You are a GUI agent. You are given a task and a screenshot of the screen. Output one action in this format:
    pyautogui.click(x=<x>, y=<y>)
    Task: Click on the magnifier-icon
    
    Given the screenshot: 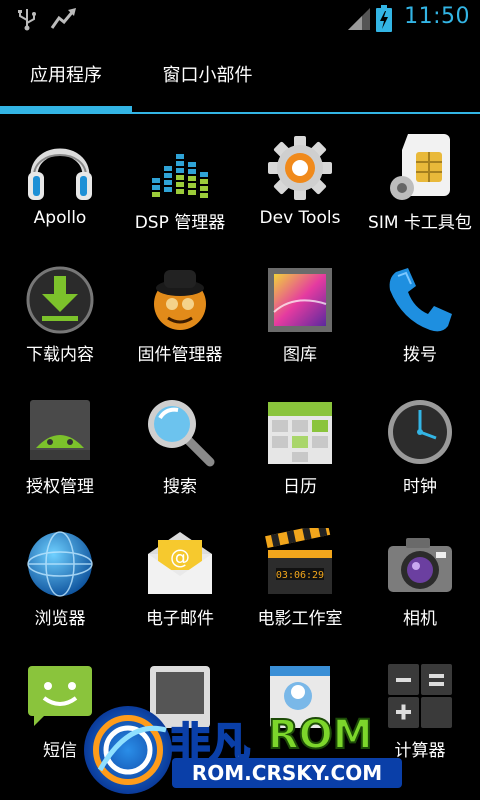 What is the action you would take?
    pyautogui.click(x=181, y=433)
    